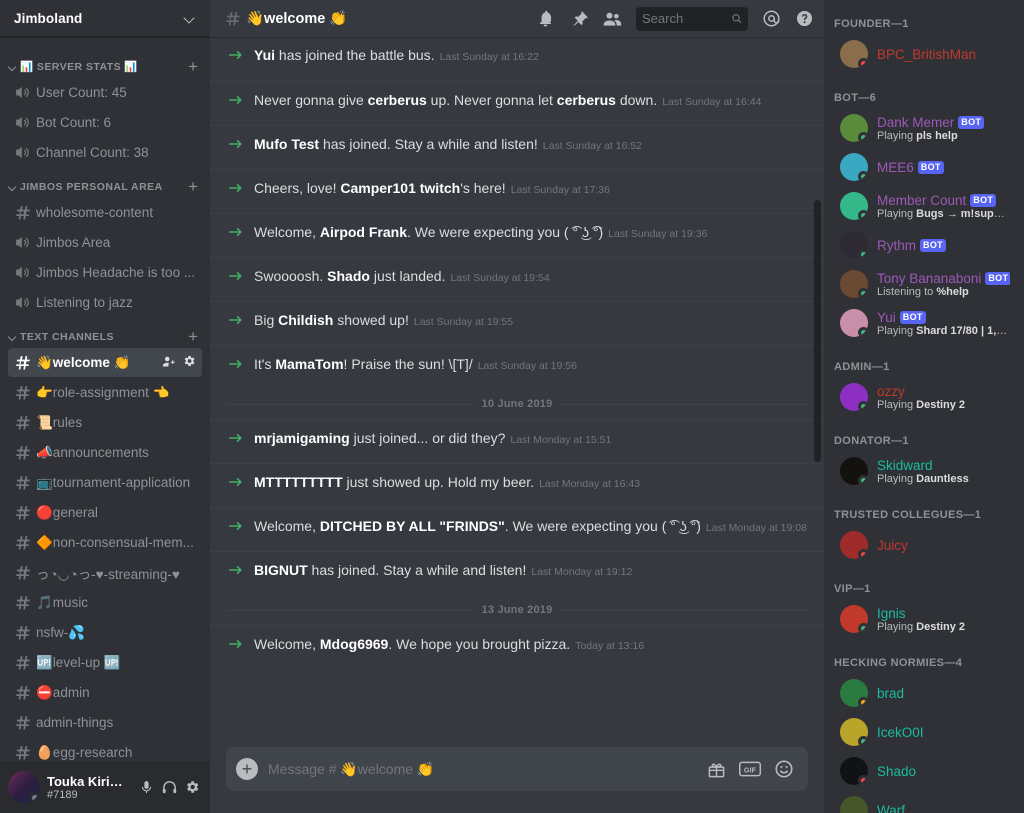 The image size is (1024, 813). Describe the element at coordinates (804, 18) in the screenshot. I see `help-icon` at that location.